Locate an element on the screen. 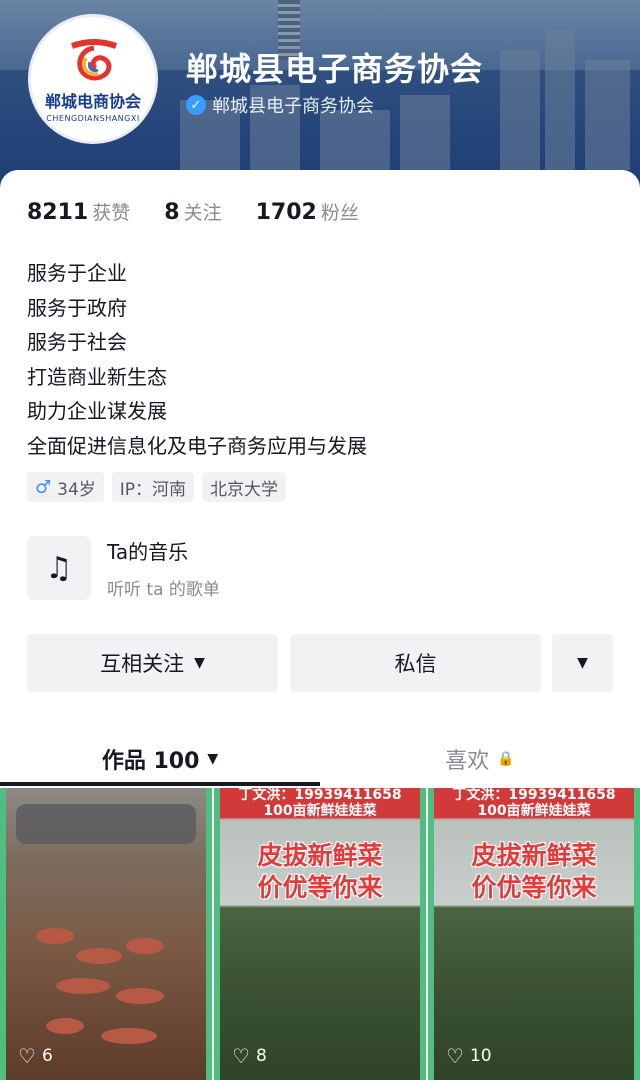  video-likes: ♡ 6 is located at coordinates (35, 1056).